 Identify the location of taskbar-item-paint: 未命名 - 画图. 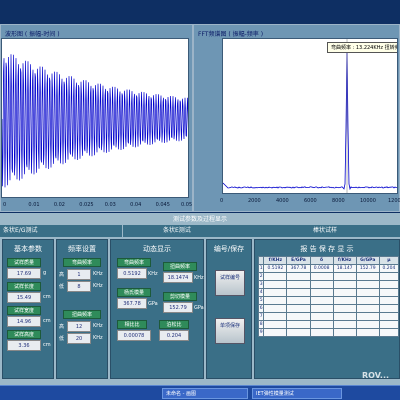
(205, 393).